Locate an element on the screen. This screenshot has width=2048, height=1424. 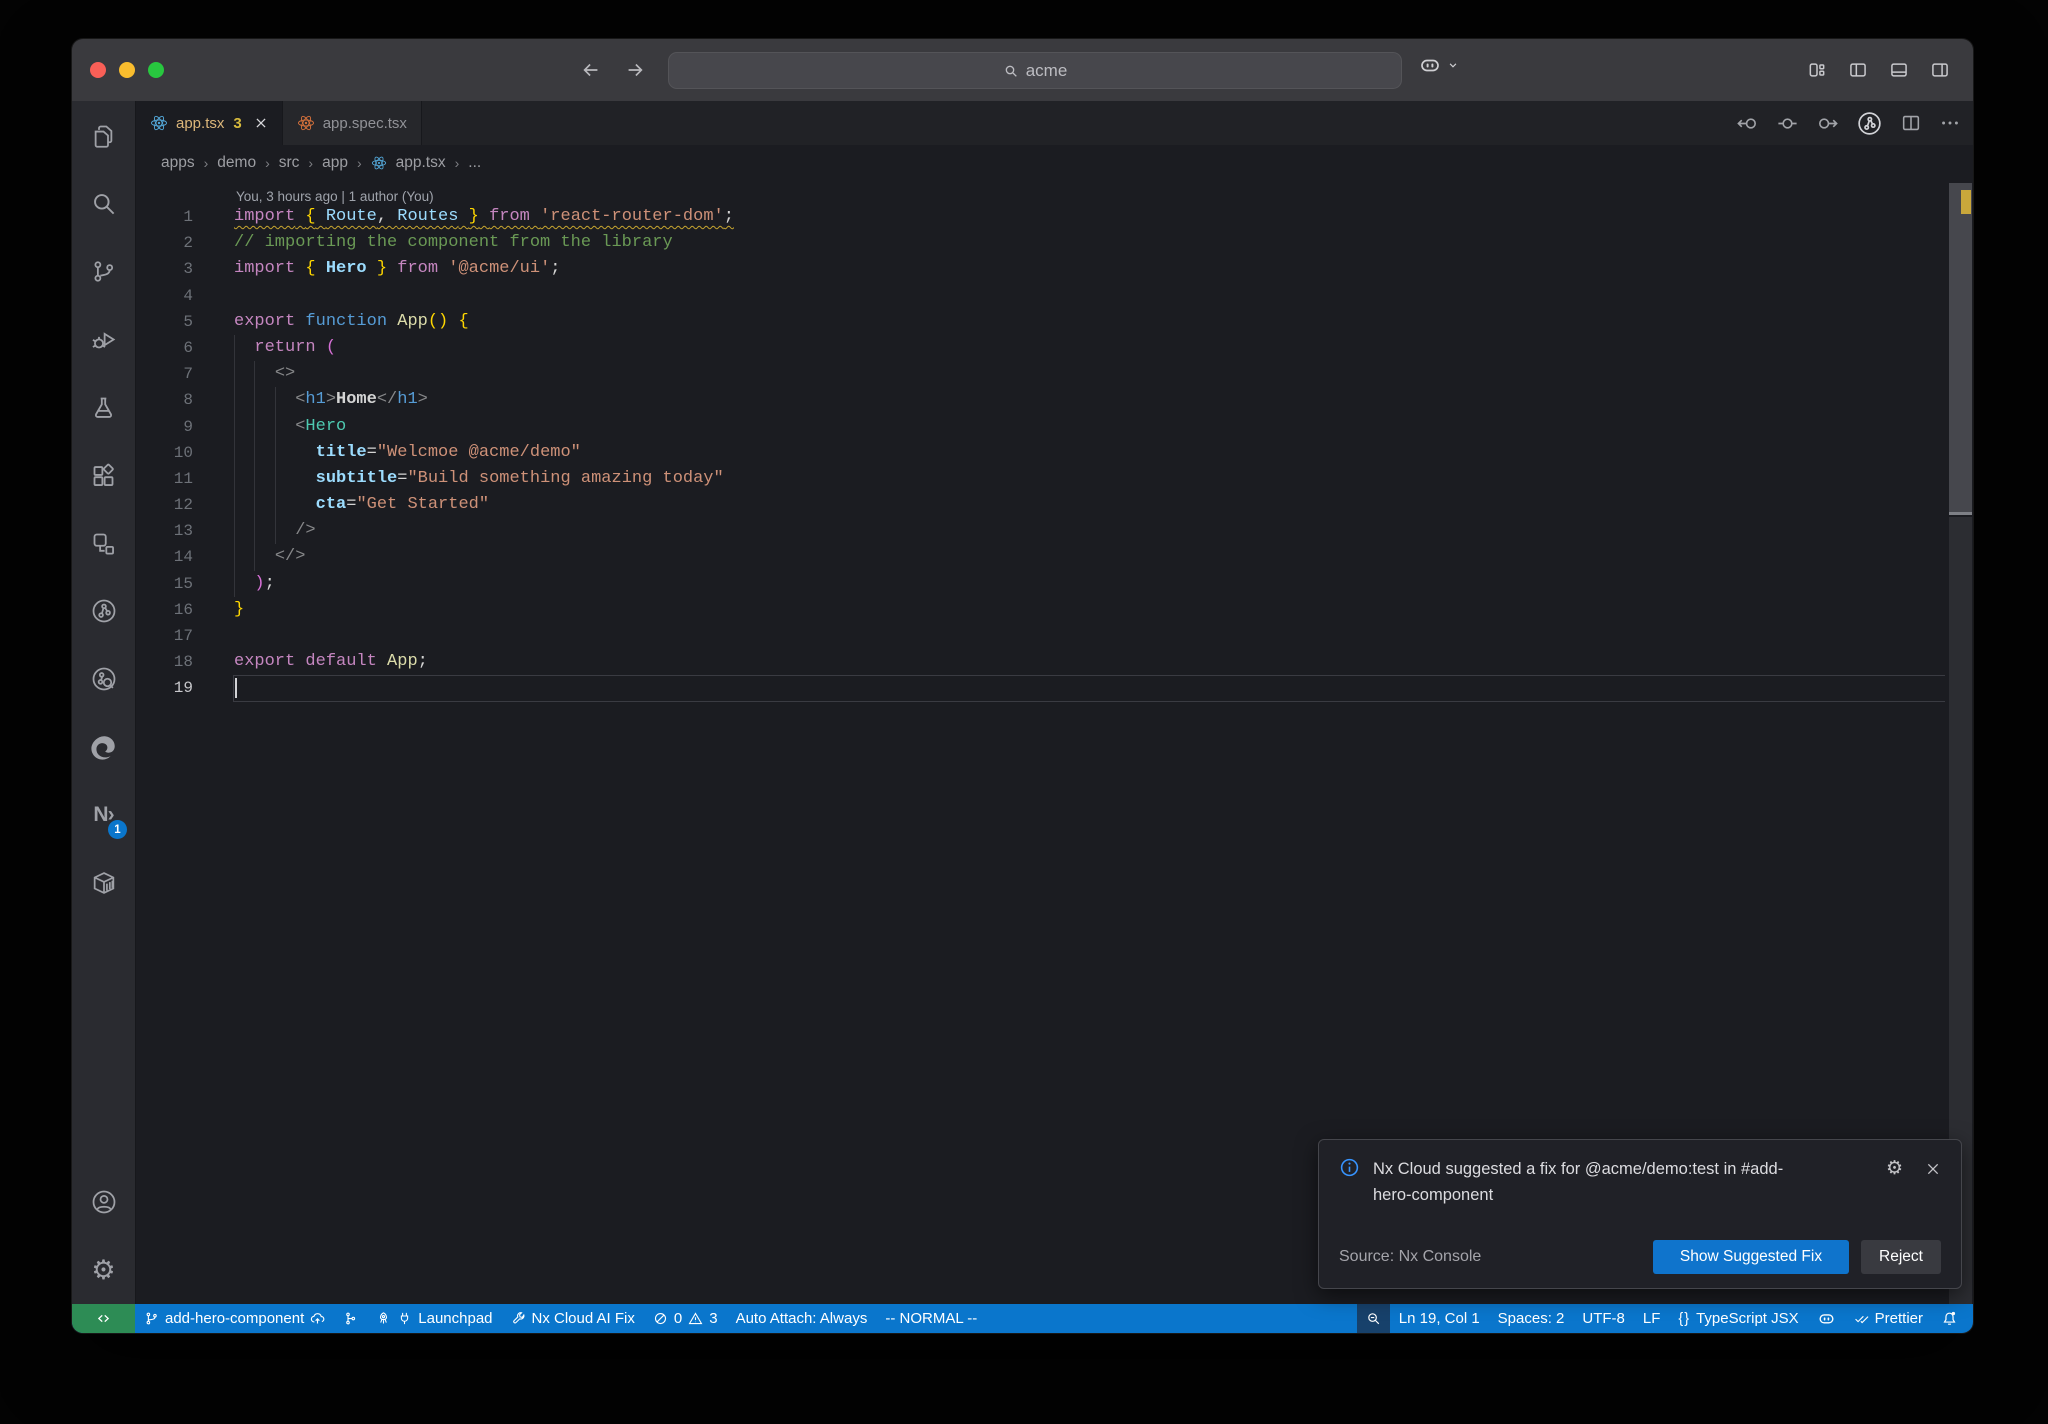
command-center-search: acme is located at coordinates (1035, 70).